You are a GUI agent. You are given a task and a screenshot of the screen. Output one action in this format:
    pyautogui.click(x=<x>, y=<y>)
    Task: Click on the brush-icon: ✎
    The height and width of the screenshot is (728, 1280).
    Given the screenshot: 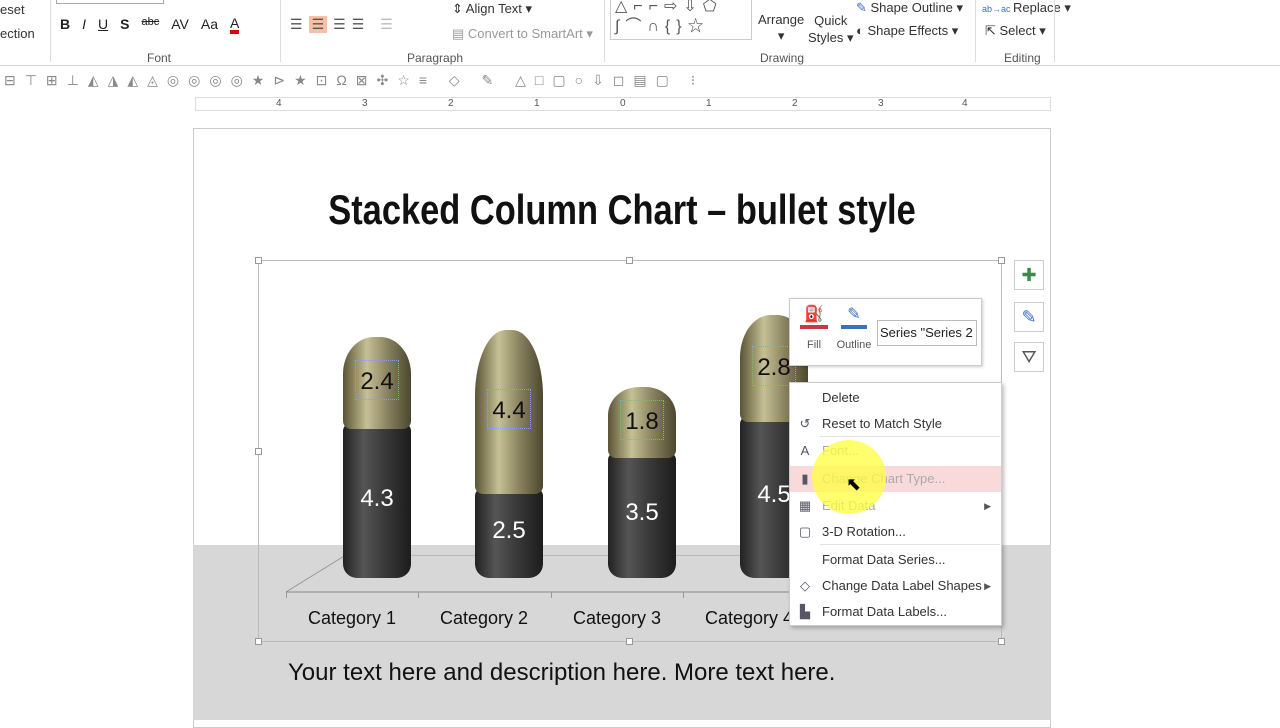 What is the action you would take?
    pyautogui.click(x=1029, y=317)
    